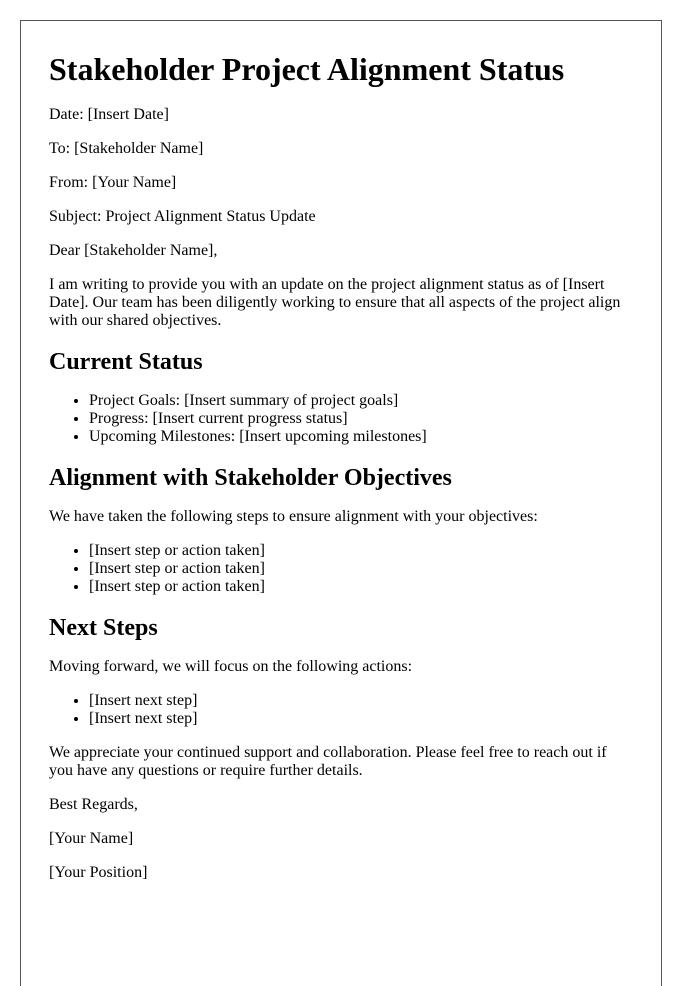  Describe the element at coordinates (91, 838) in the screenshot. I see `signature-name: [Your Name]` at that location.